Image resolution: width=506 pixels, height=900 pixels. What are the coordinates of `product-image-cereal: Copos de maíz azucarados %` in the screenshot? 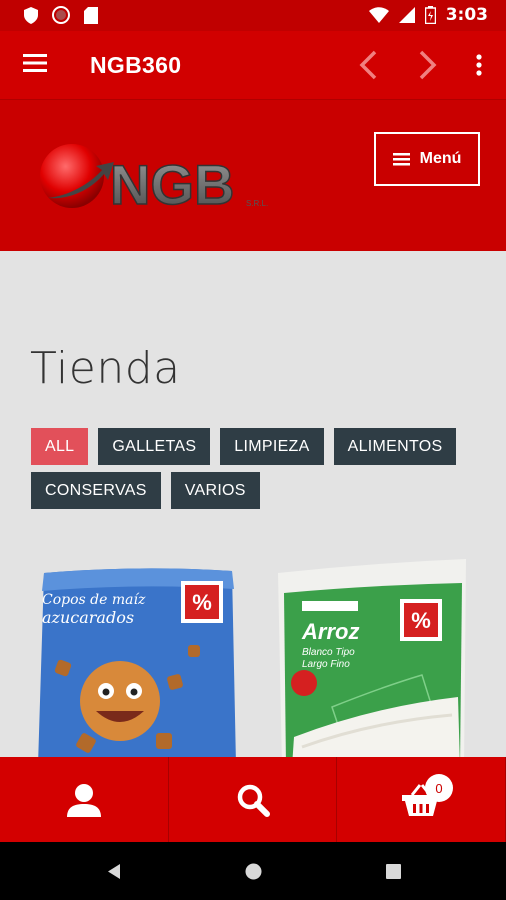 It's located at (137, 662).